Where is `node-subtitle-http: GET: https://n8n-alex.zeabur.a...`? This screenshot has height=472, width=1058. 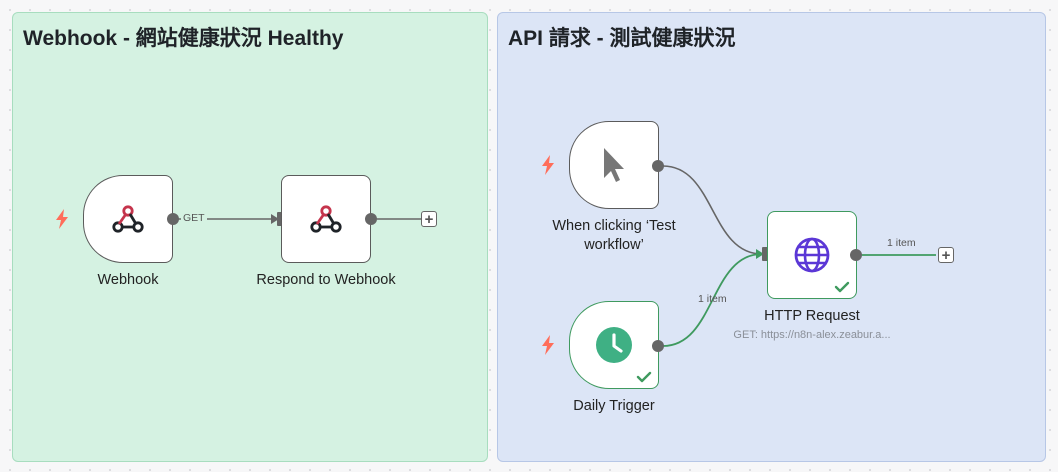 node-subtitle-http: GET: https://n8n-alex.zeabur.a... is located at coordinates (812, 335).